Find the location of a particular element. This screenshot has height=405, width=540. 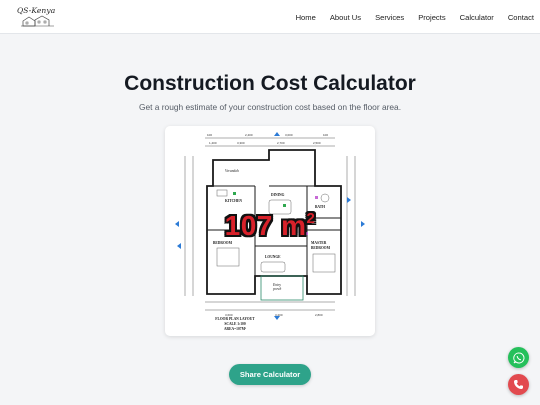

svg-text: DINING is located at coordinates (278, 195).